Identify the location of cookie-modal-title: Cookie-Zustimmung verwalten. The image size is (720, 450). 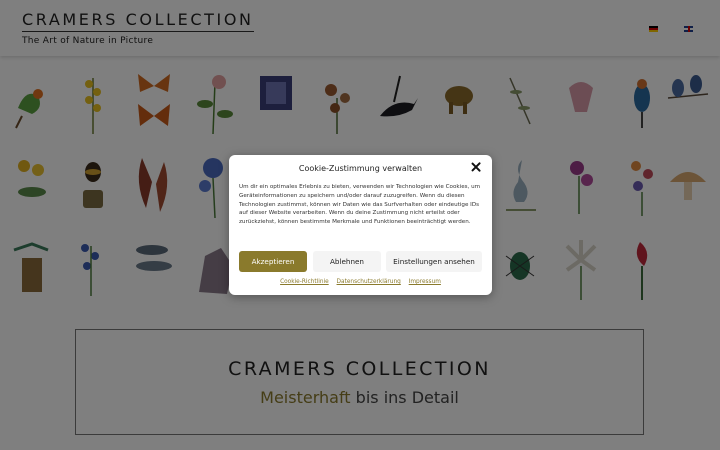
(360, 168).